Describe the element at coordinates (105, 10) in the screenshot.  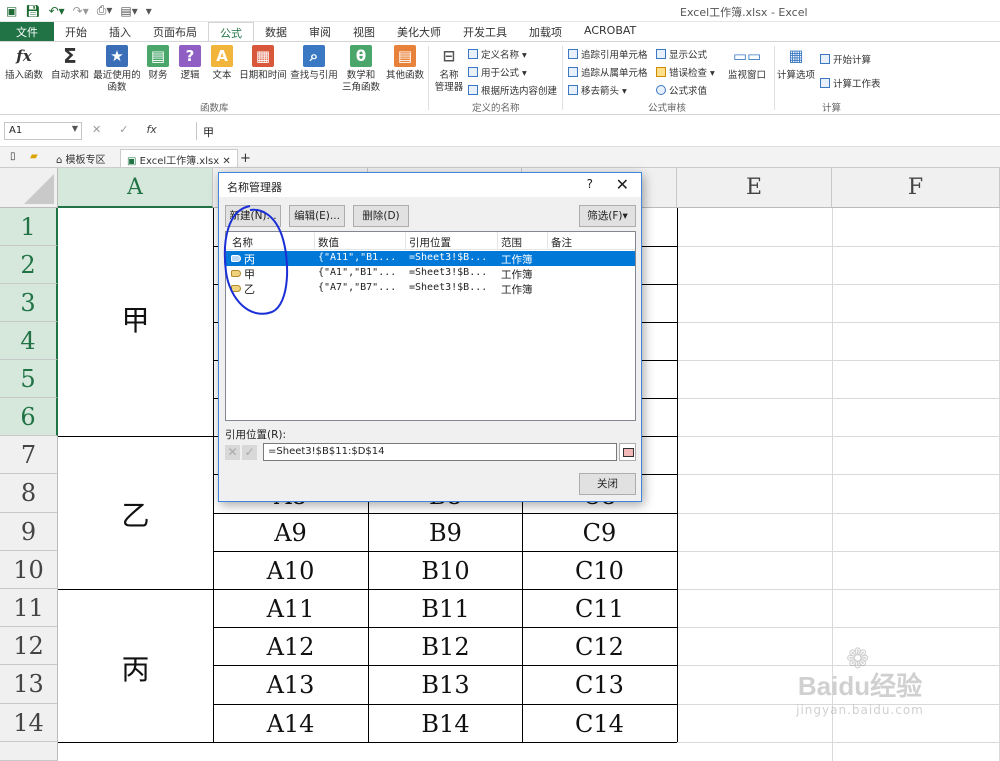
I see `print-icon: ⎙▾` at that location.